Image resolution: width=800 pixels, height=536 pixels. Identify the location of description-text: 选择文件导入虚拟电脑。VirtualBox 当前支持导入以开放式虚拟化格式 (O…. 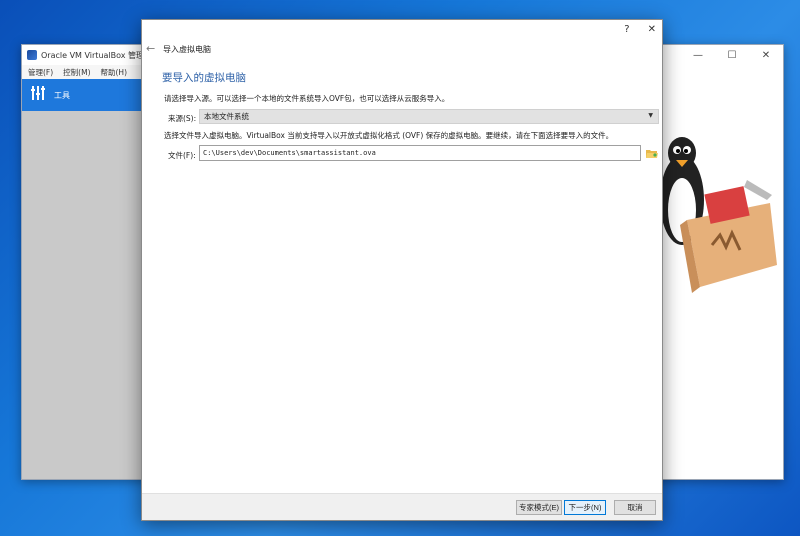
(389, 135).